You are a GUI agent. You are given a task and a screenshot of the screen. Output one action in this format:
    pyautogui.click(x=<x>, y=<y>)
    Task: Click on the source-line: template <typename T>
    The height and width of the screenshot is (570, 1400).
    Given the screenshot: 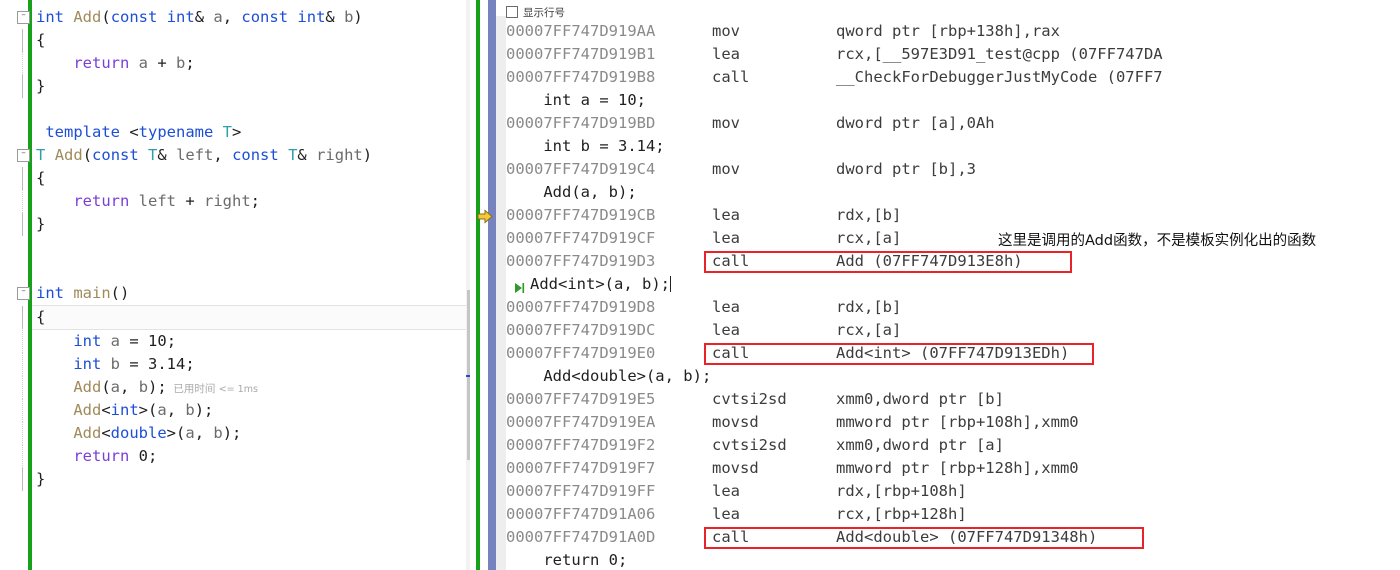 What is the action you would take?
    pyautogui.click(x=251, y=132)
    